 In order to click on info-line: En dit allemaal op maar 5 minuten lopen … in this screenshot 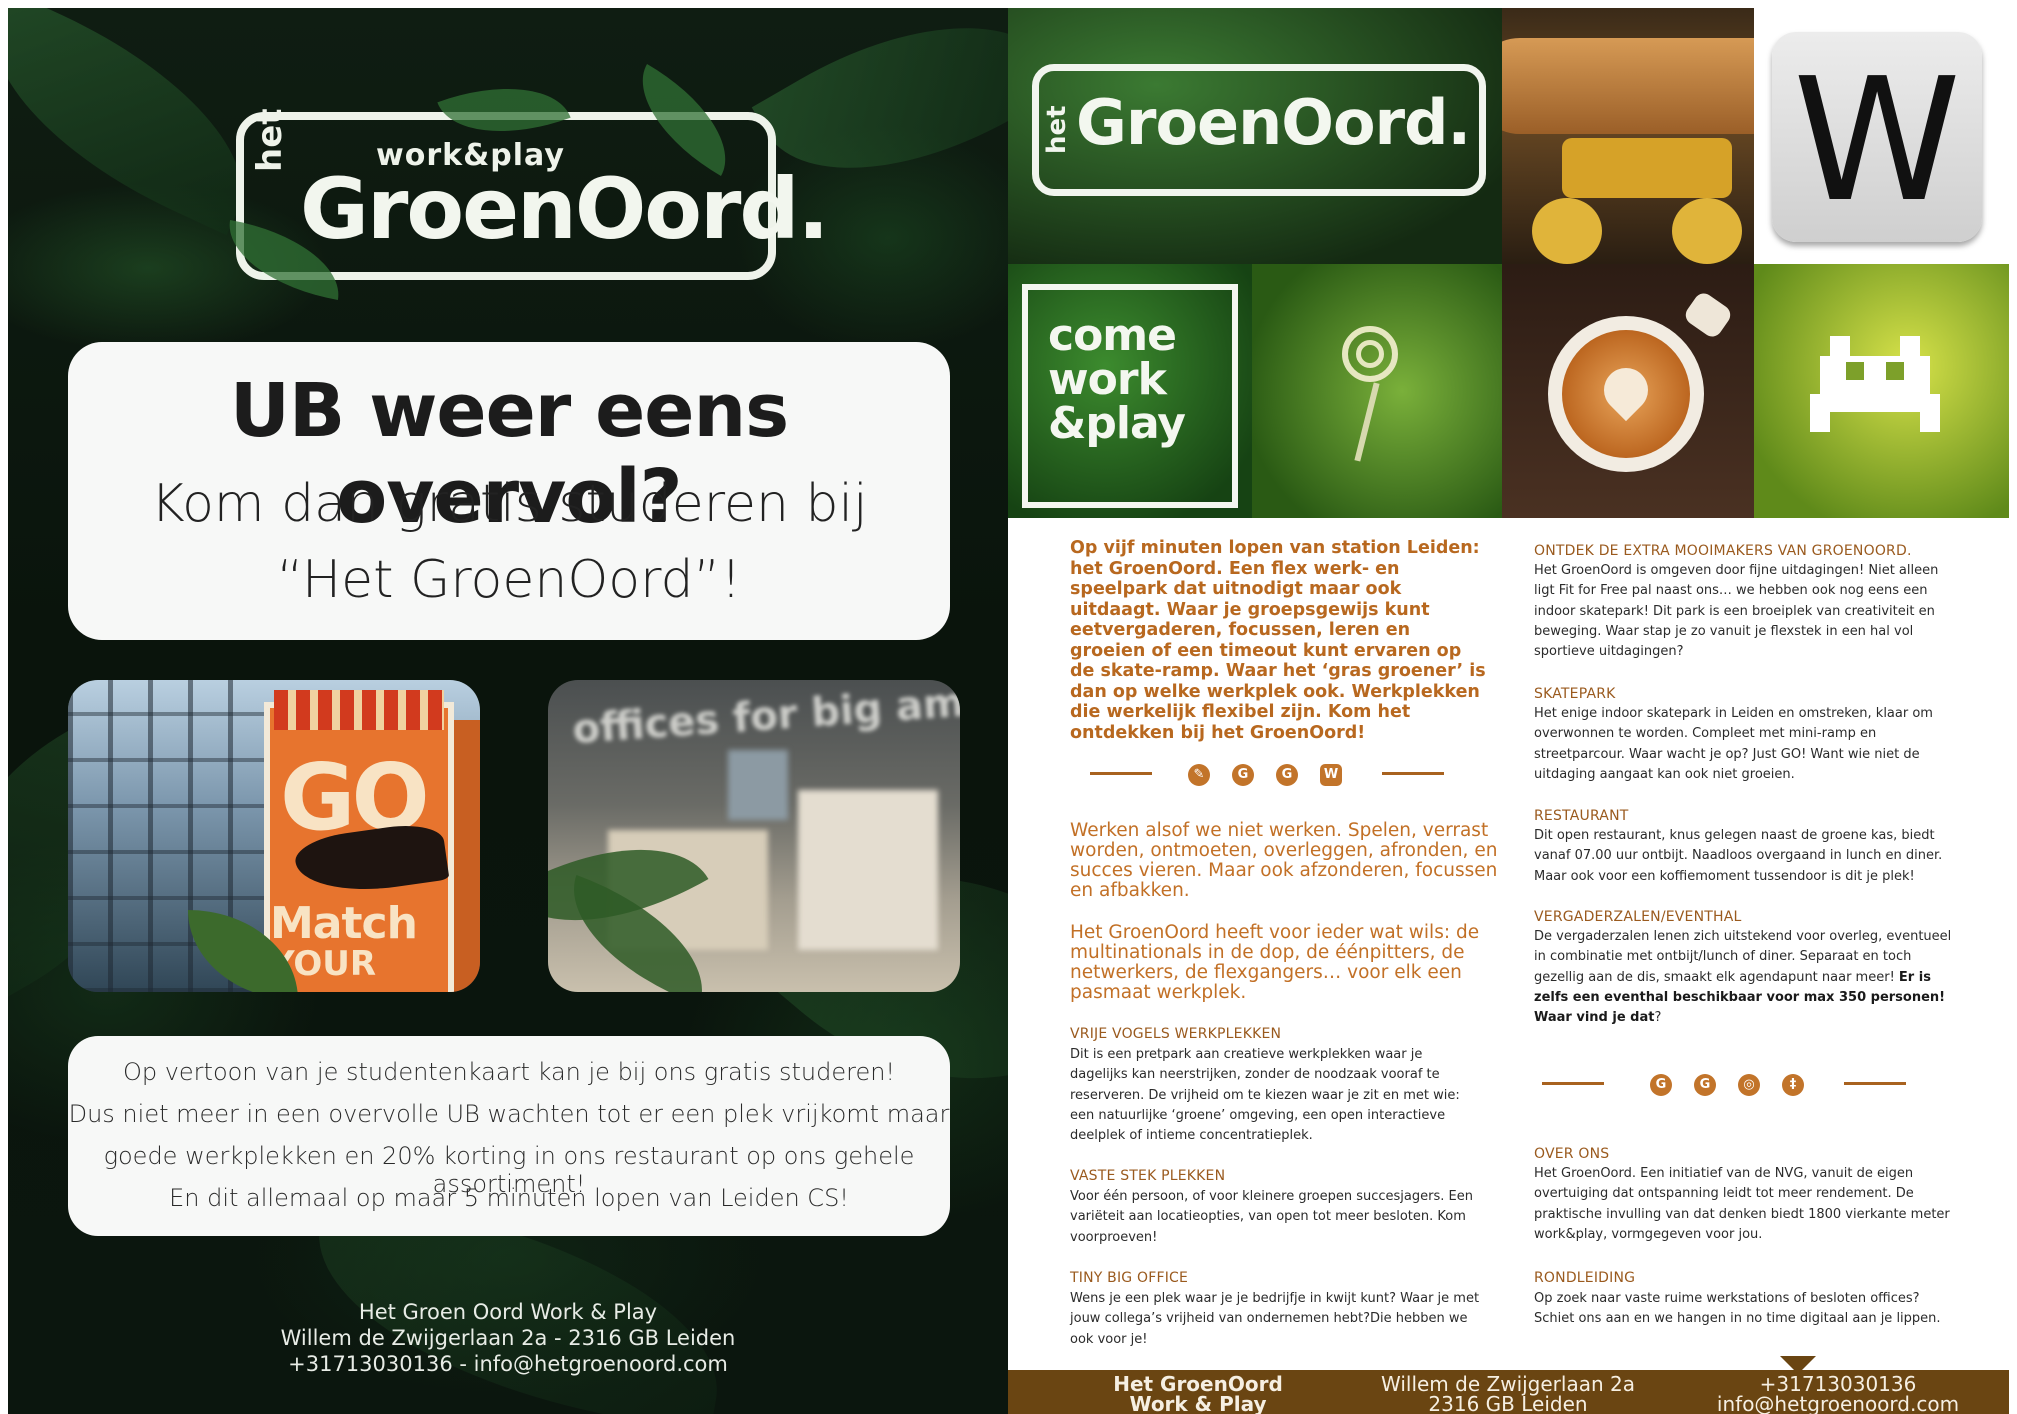, I will do `click(509, 1198)`.